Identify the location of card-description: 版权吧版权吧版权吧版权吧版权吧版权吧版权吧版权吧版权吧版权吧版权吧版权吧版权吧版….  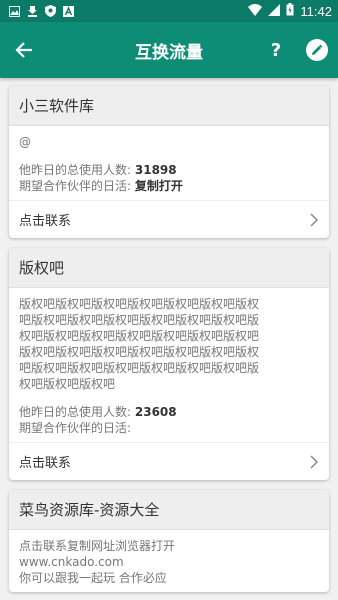
(139, 344).